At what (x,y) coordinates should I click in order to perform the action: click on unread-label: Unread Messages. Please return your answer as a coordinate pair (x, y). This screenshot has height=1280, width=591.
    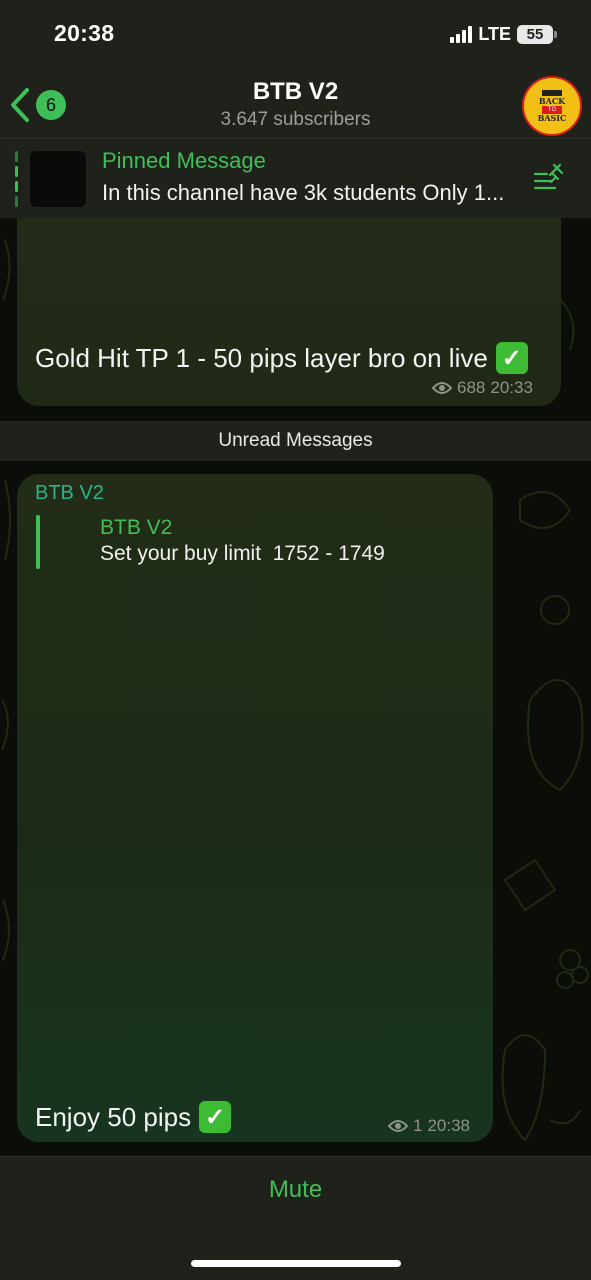
    Looking at the image, I should click on (295, 440).